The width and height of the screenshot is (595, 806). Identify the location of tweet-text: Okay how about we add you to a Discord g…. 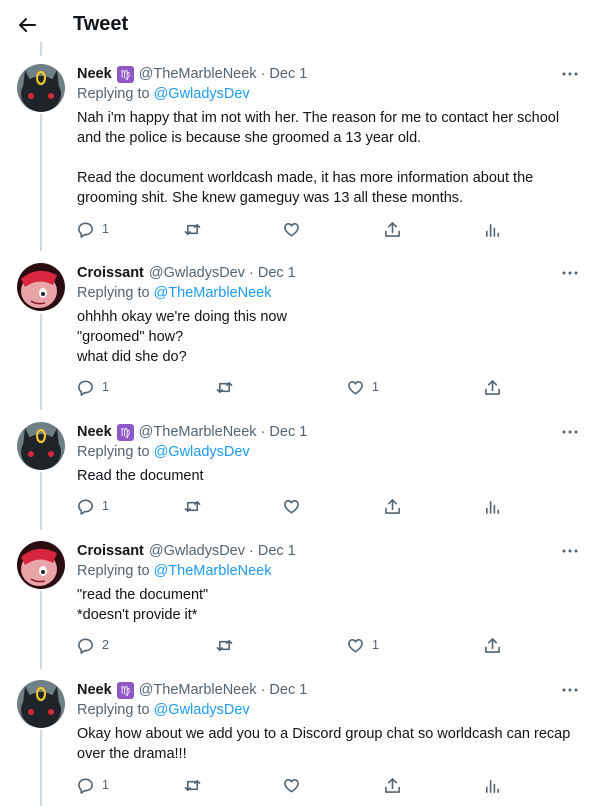
(324, 744).